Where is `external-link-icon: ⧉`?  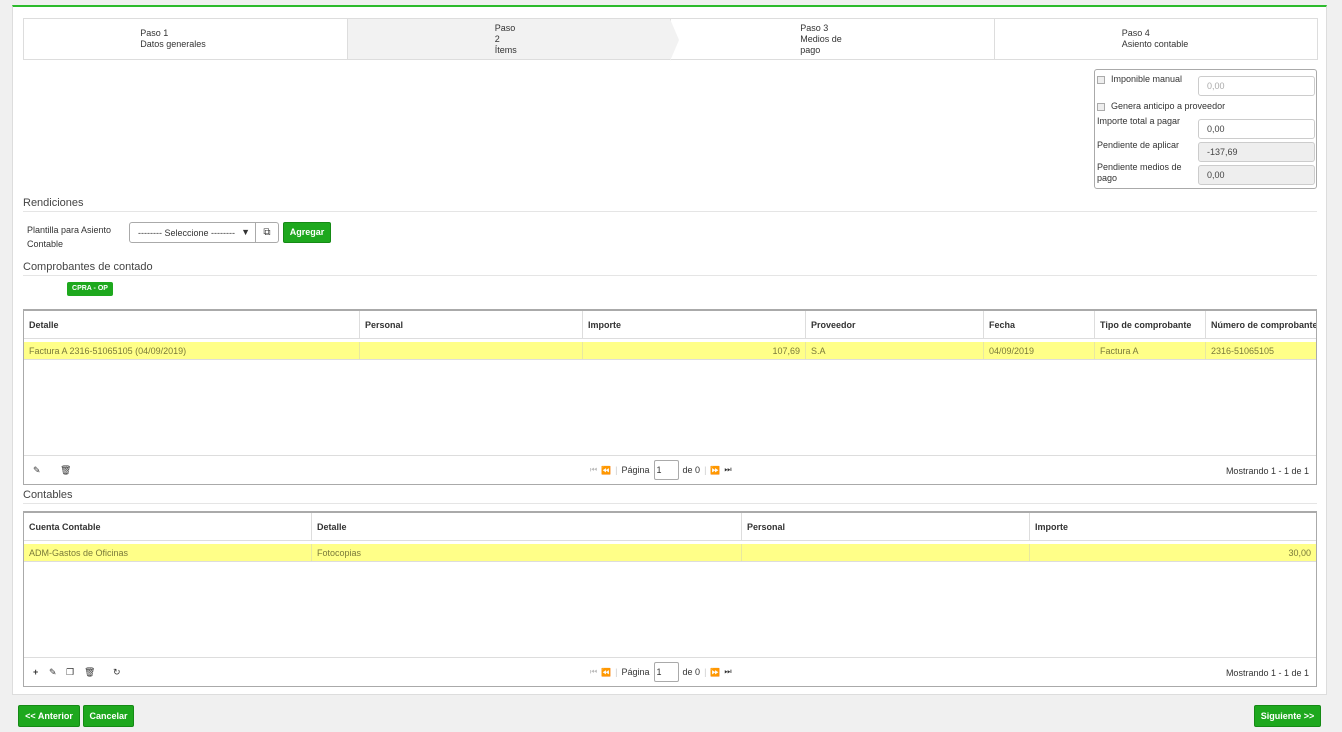
external-link-icon: ⧉ is located at coordinates (267, 232).